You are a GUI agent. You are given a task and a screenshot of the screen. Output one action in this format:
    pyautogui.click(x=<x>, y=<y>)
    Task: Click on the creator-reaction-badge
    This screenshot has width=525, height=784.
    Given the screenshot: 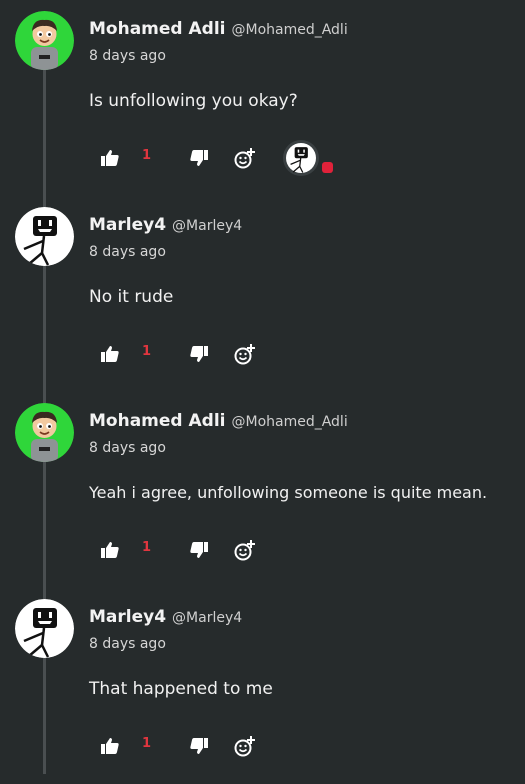 What is the action you would take?
    pyautogui.click(x=301, y=158)
    